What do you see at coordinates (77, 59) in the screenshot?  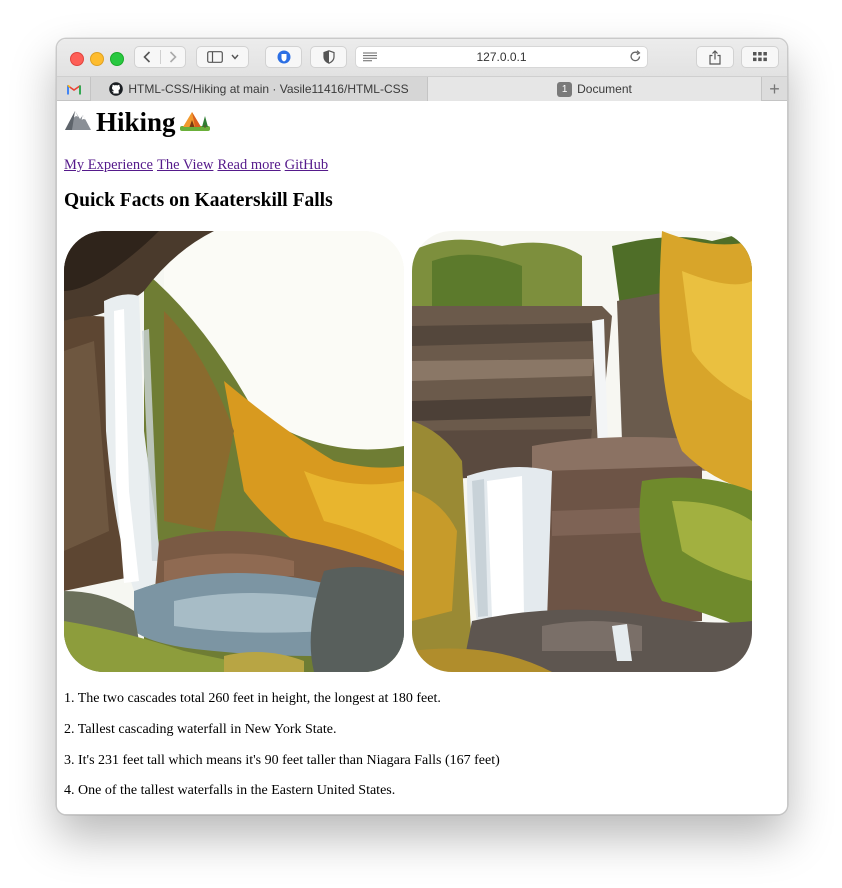 I see `close-window-button` at bounding box center [77, 59].